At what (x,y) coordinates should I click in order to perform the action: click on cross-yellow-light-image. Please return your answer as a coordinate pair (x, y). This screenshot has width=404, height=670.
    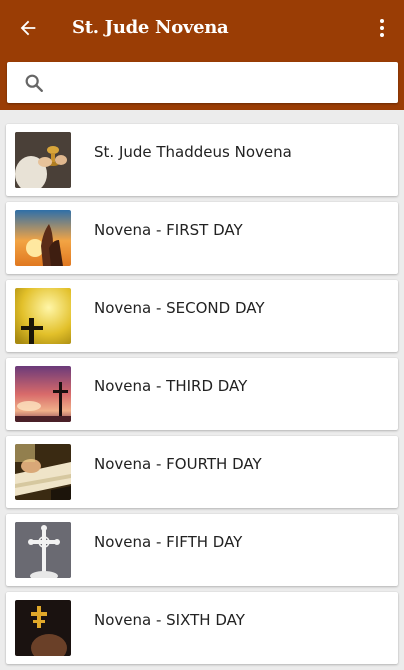
    Looking at the image, I should click on (43, 316).